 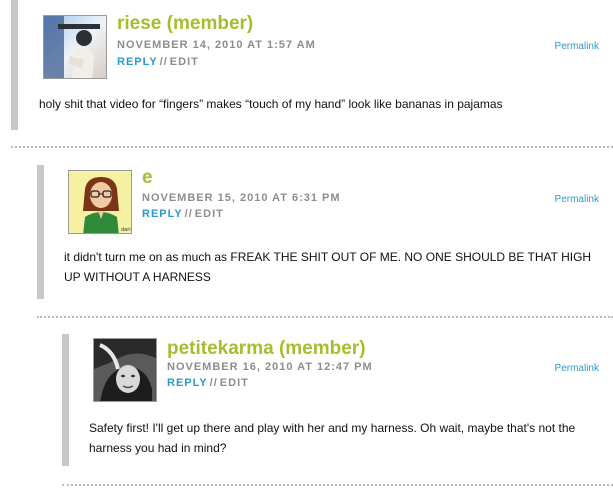 I want to click on comment-date: NOVEMBER 15, 2010 AT 6:31 PM, so click(x=241, y=198).